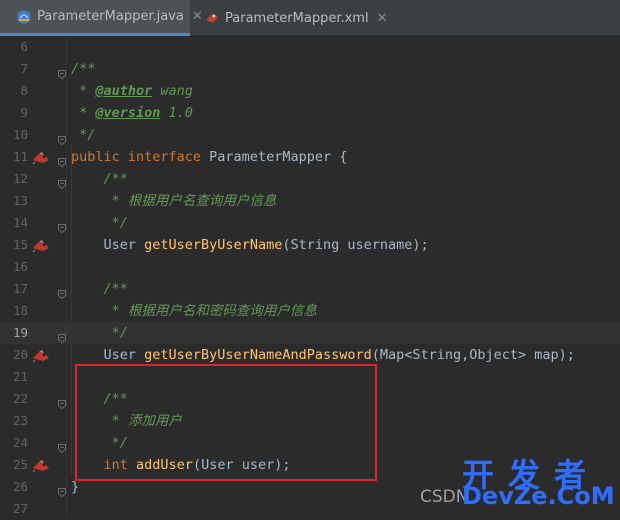 Image resolution: width=620 pixels, height=520 pixels. Describe the element at coordinates (110, 16) in the screenshot. I see `tab-label: ParameterMapper.java` at that location.